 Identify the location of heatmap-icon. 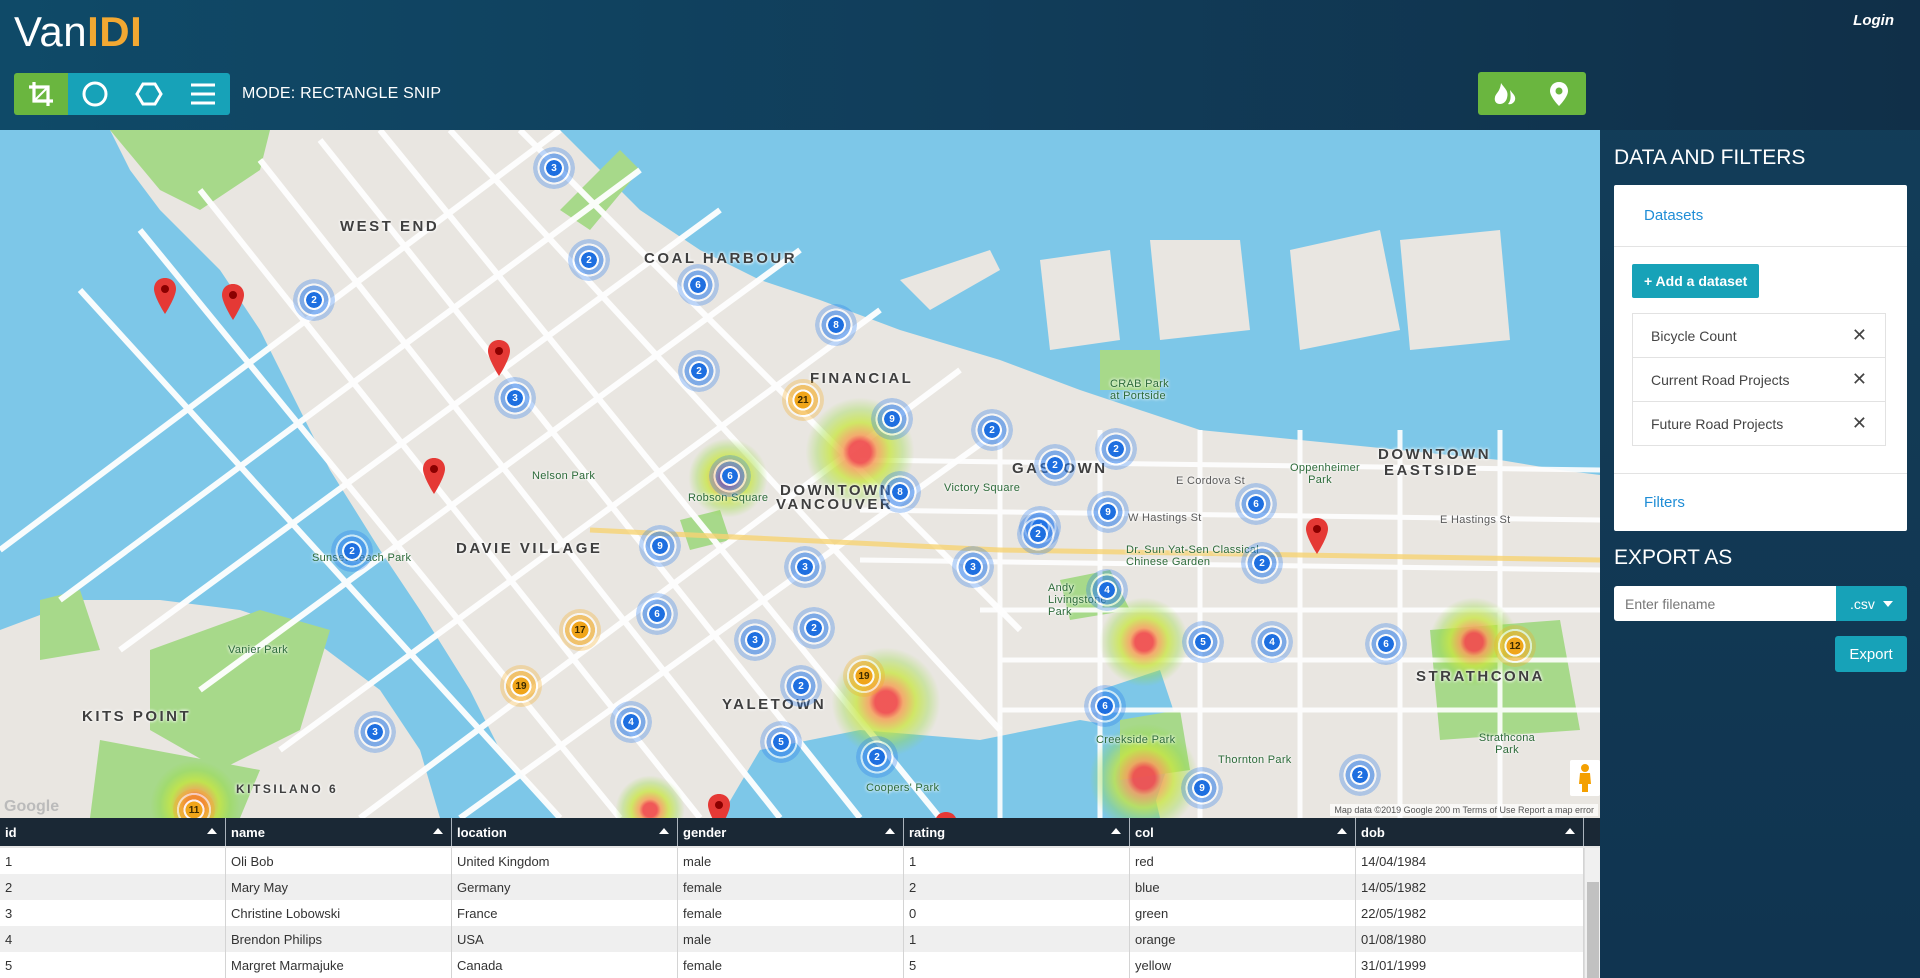
(1505, 93).